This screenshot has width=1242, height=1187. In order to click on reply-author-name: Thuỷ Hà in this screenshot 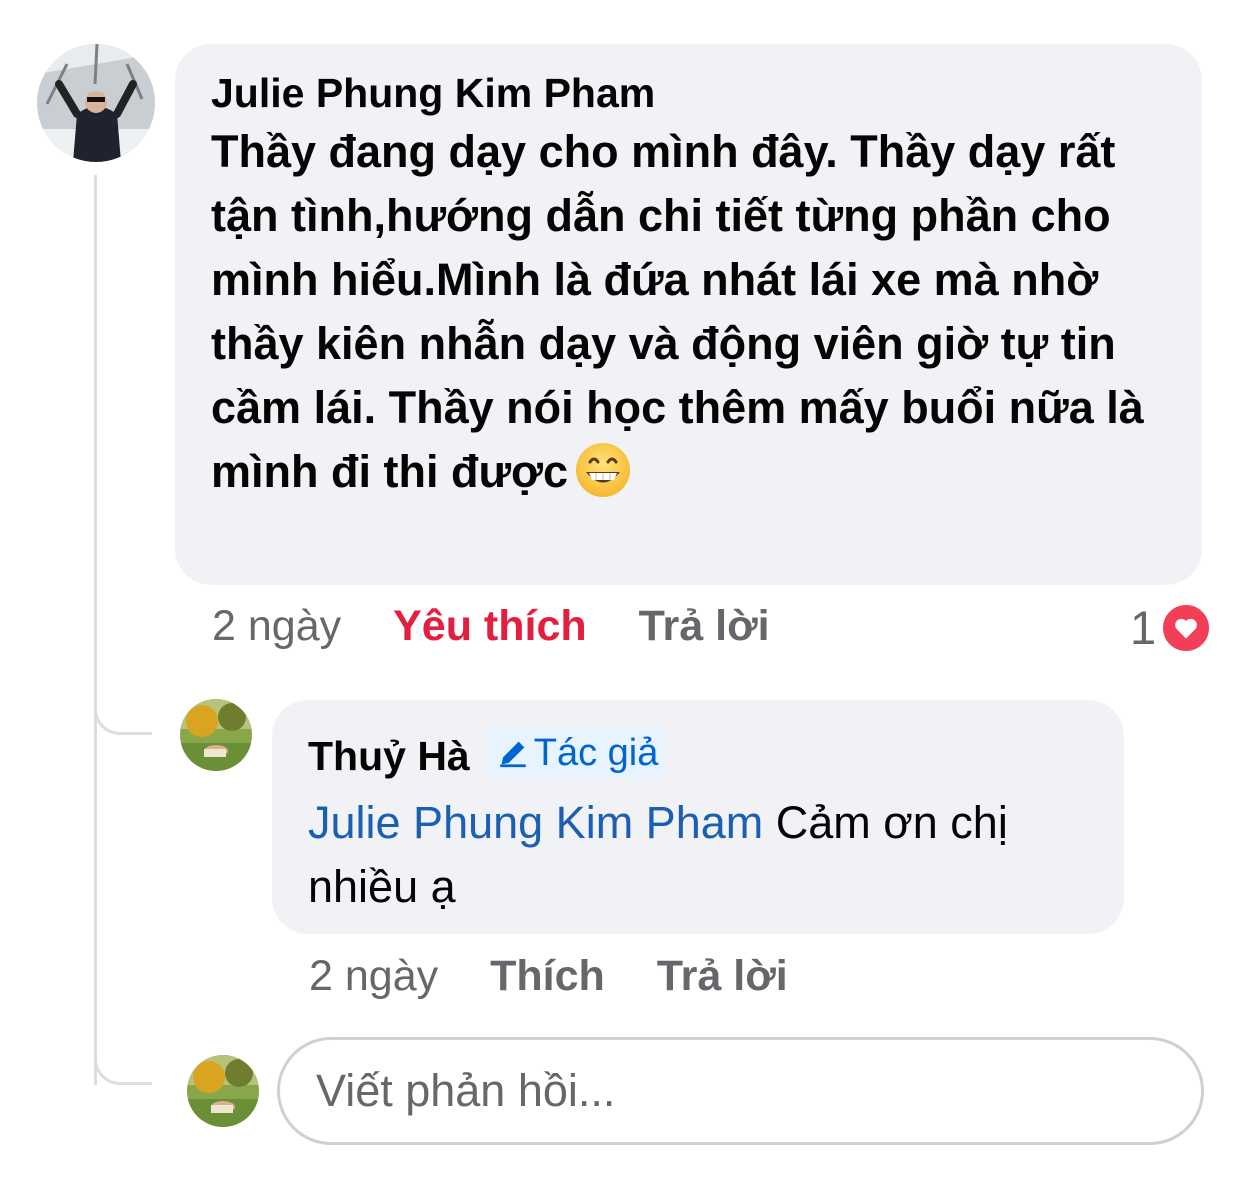, I will do `click(389, 756)`.